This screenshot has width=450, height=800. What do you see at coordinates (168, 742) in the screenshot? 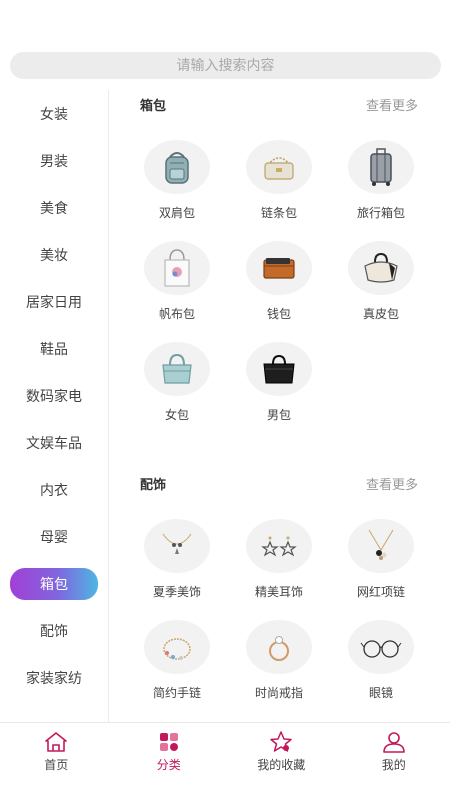
I see `category-icon` at bounding box center [168, 742].